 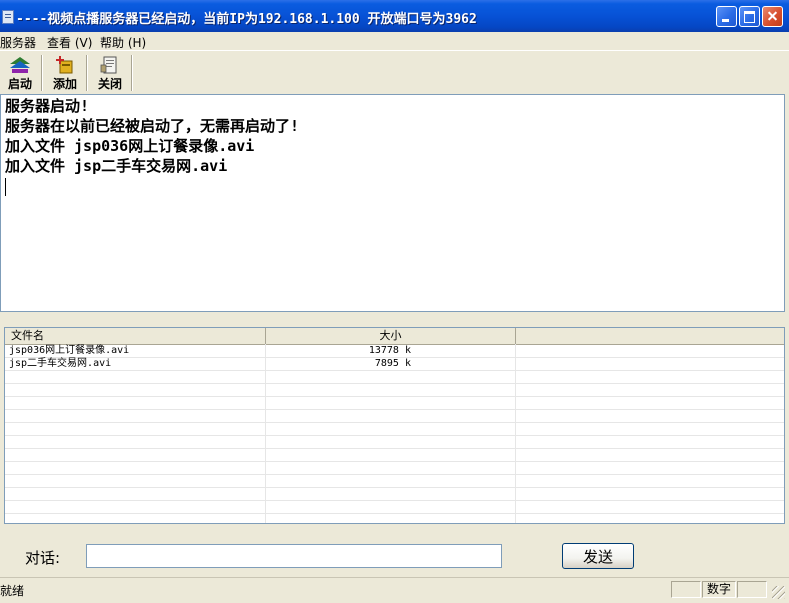 I want to click on table-row: jsp二手车交易网.avi 7895 k, so click(x=394, y=364).